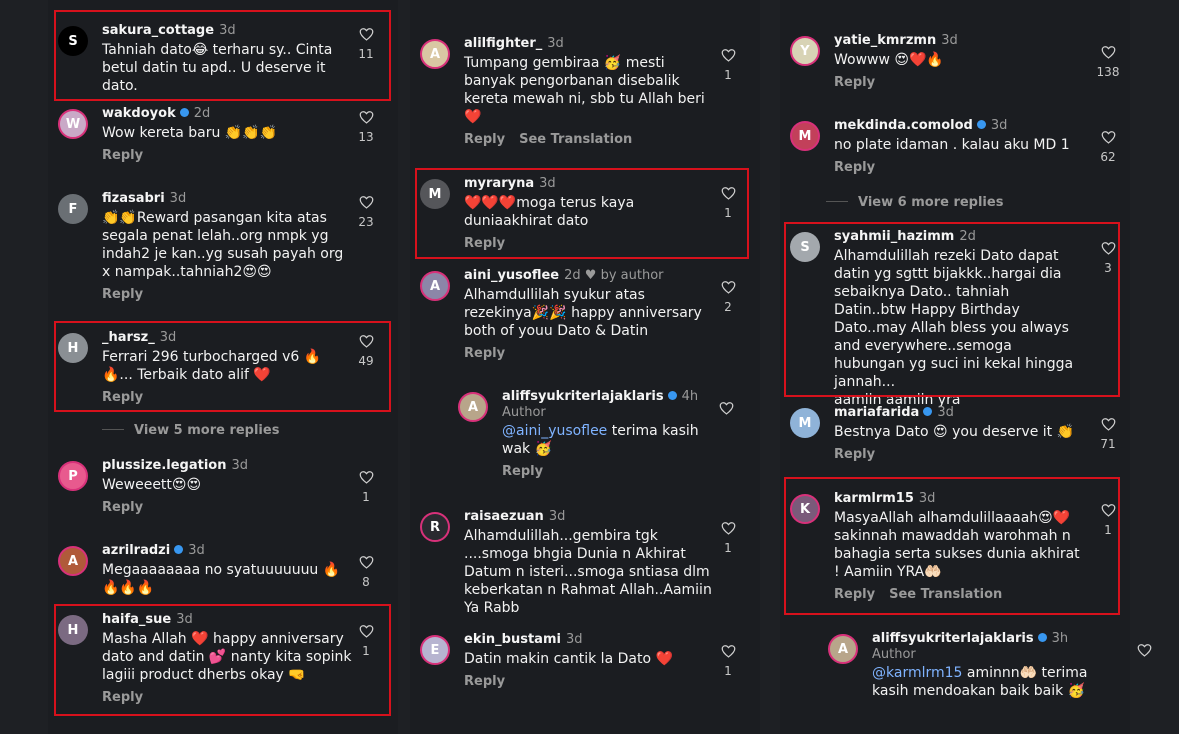 Image resolution: width=1179 pixels, height=734 pixels. I want to click on username: ekin_bustami, so click(512, 639).